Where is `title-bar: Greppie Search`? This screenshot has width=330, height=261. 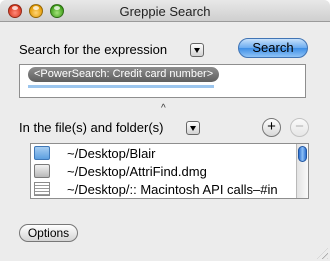 title-bar: Greppie Search is located at coordinates (165, 11).